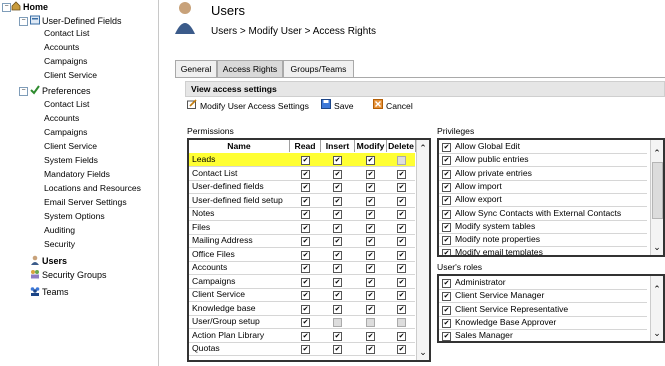  I want to click on tree-item-pref-4: System Fields, so click(71, 160).